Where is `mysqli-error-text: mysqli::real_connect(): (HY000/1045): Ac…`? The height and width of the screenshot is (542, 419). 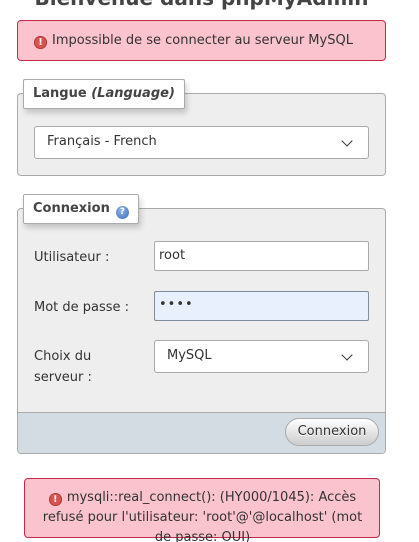 mysqli-error-text: mysqli::real_connect(): (HY000/1045): Ac… is located at coordinates (202, 516).